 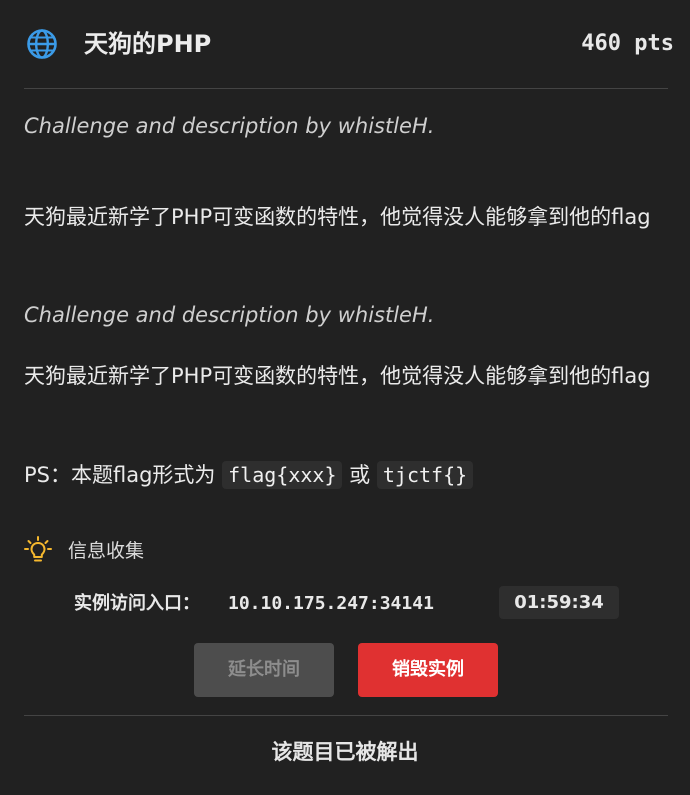 What do you see at coordinates (148, 44) in the screenshot?
I see `challenge-title: 天狗的PHP` at bounding box center [148, 44].